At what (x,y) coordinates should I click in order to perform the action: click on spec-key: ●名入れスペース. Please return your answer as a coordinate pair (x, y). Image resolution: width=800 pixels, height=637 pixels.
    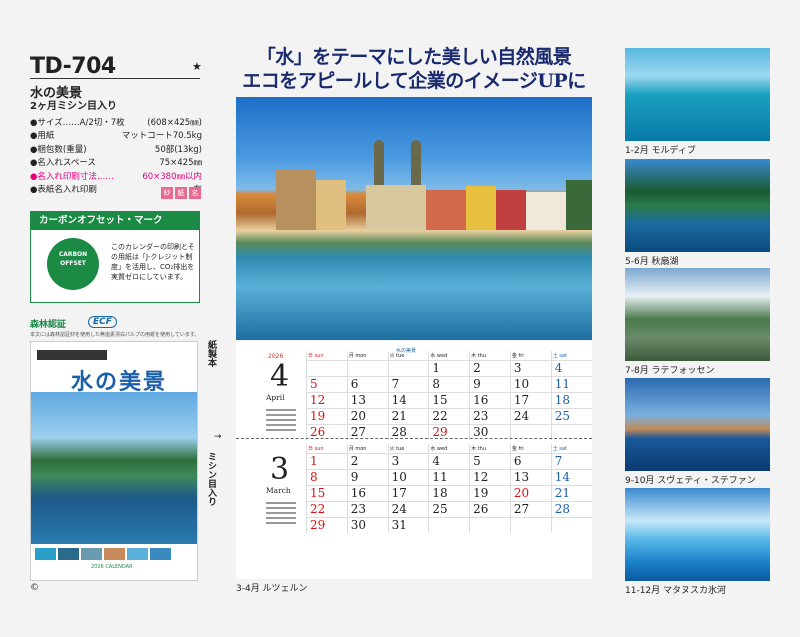
    Looking at the image, I should click on (63, 163).